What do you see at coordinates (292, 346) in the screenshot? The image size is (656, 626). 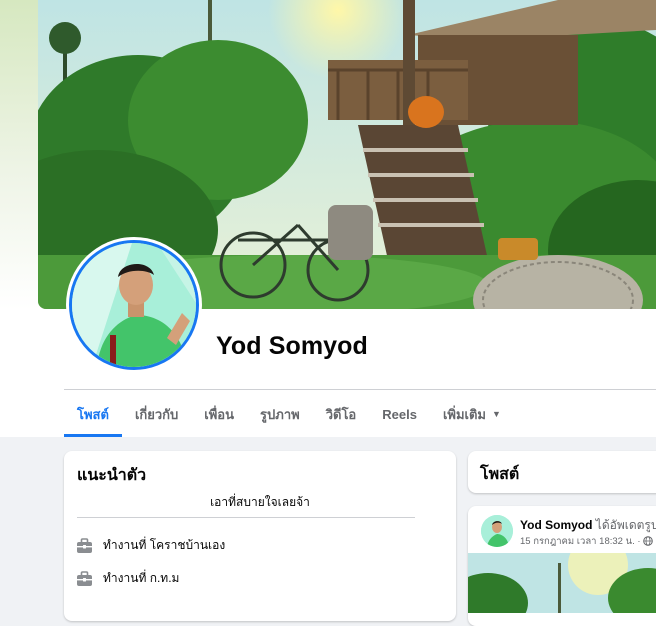 I see `profile-name: Yod Somyod` at bounding box center [292, 346].